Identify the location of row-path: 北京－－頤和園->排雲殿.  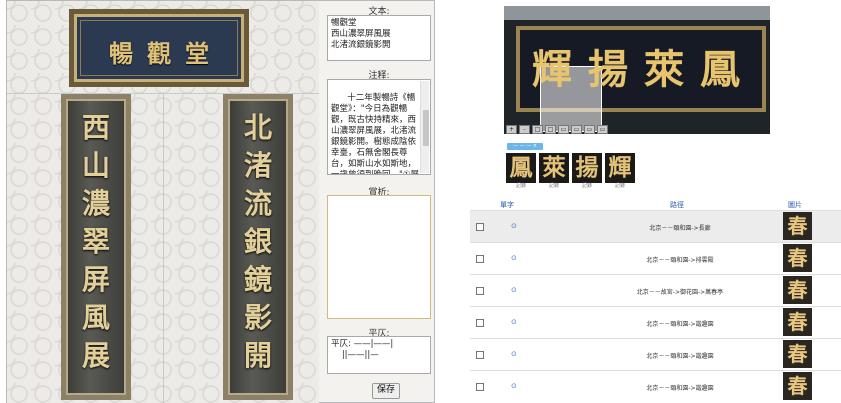
(680, 260).